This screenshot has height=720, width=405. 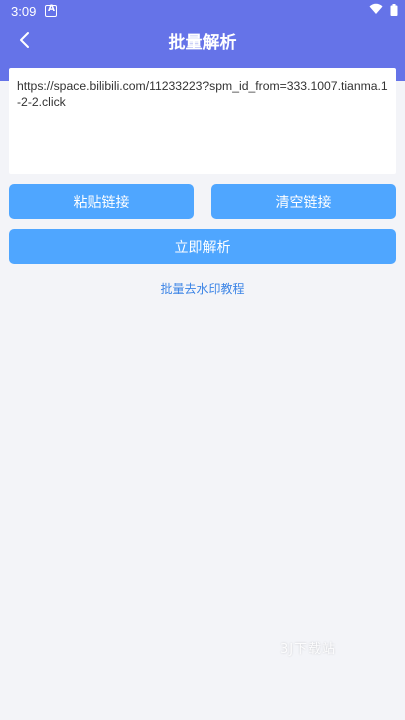 I want to click on battery-icon, so click(x=394, y=11).